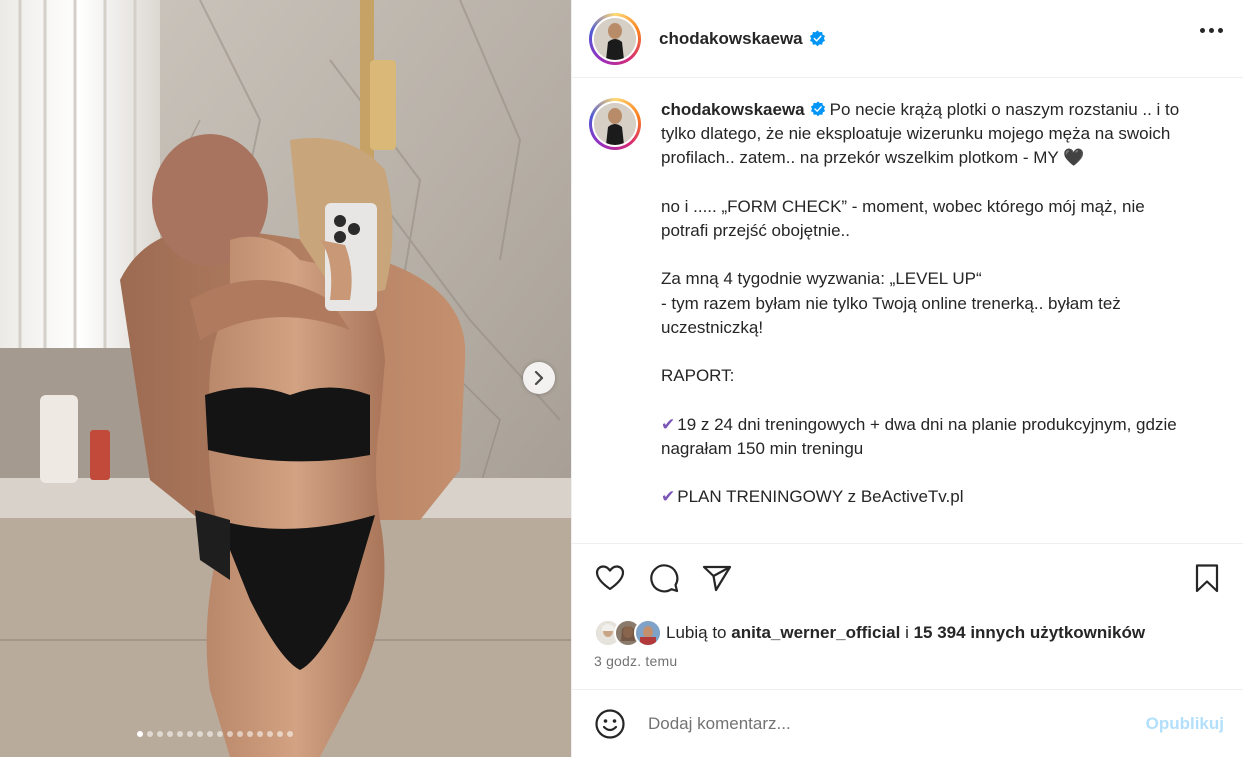  I want to click on black-heart-emoji: 🖤, so click(1074, 158).